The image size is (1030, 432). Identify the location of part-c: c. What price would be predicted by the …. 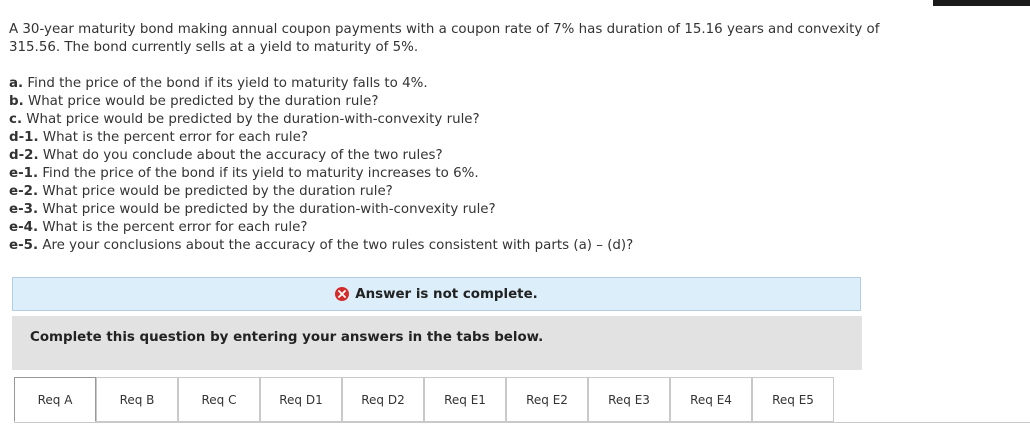
(459, 120).